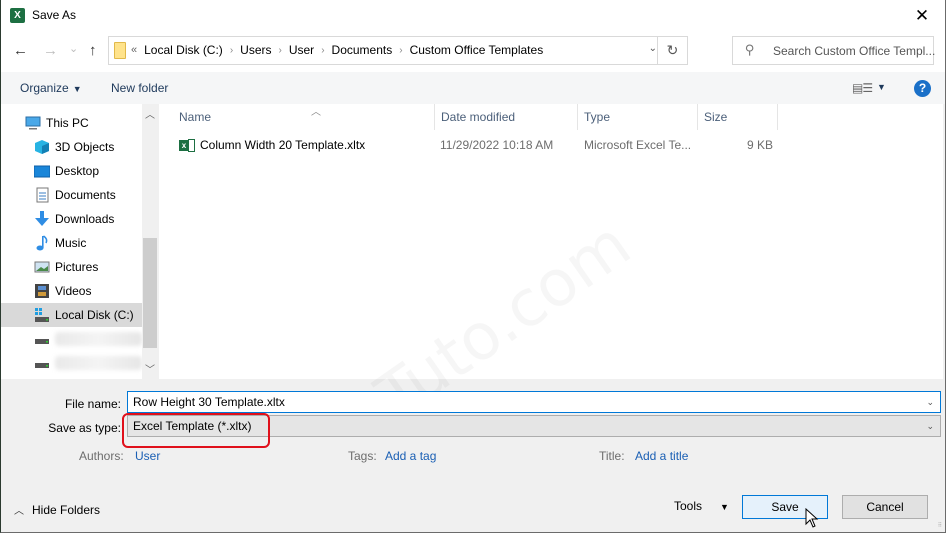 This screenshot has height=546, width=946. Describe the element at coordinates (150, 293) in the screenshot. I see `scrollbar-thumb` at that location.